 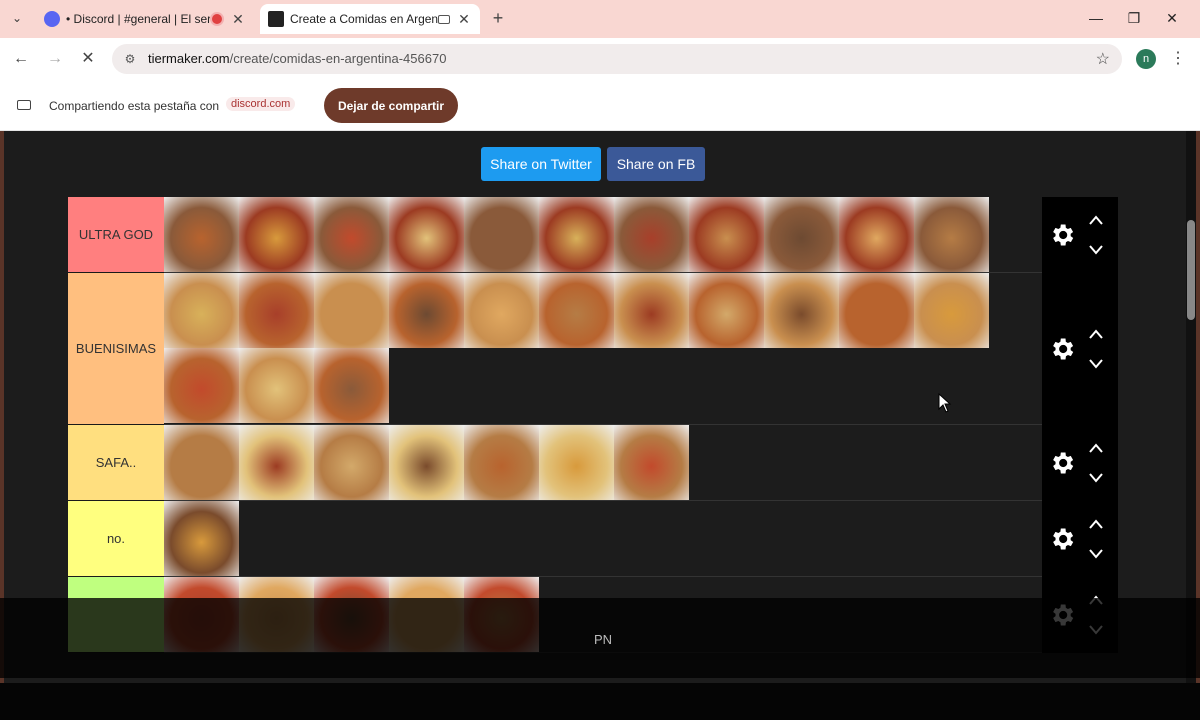 What do you see at coordinates (116, 235) in the screenshot?
I see `tier-label: ULTRA GOD` at bounding box center [116, 235].